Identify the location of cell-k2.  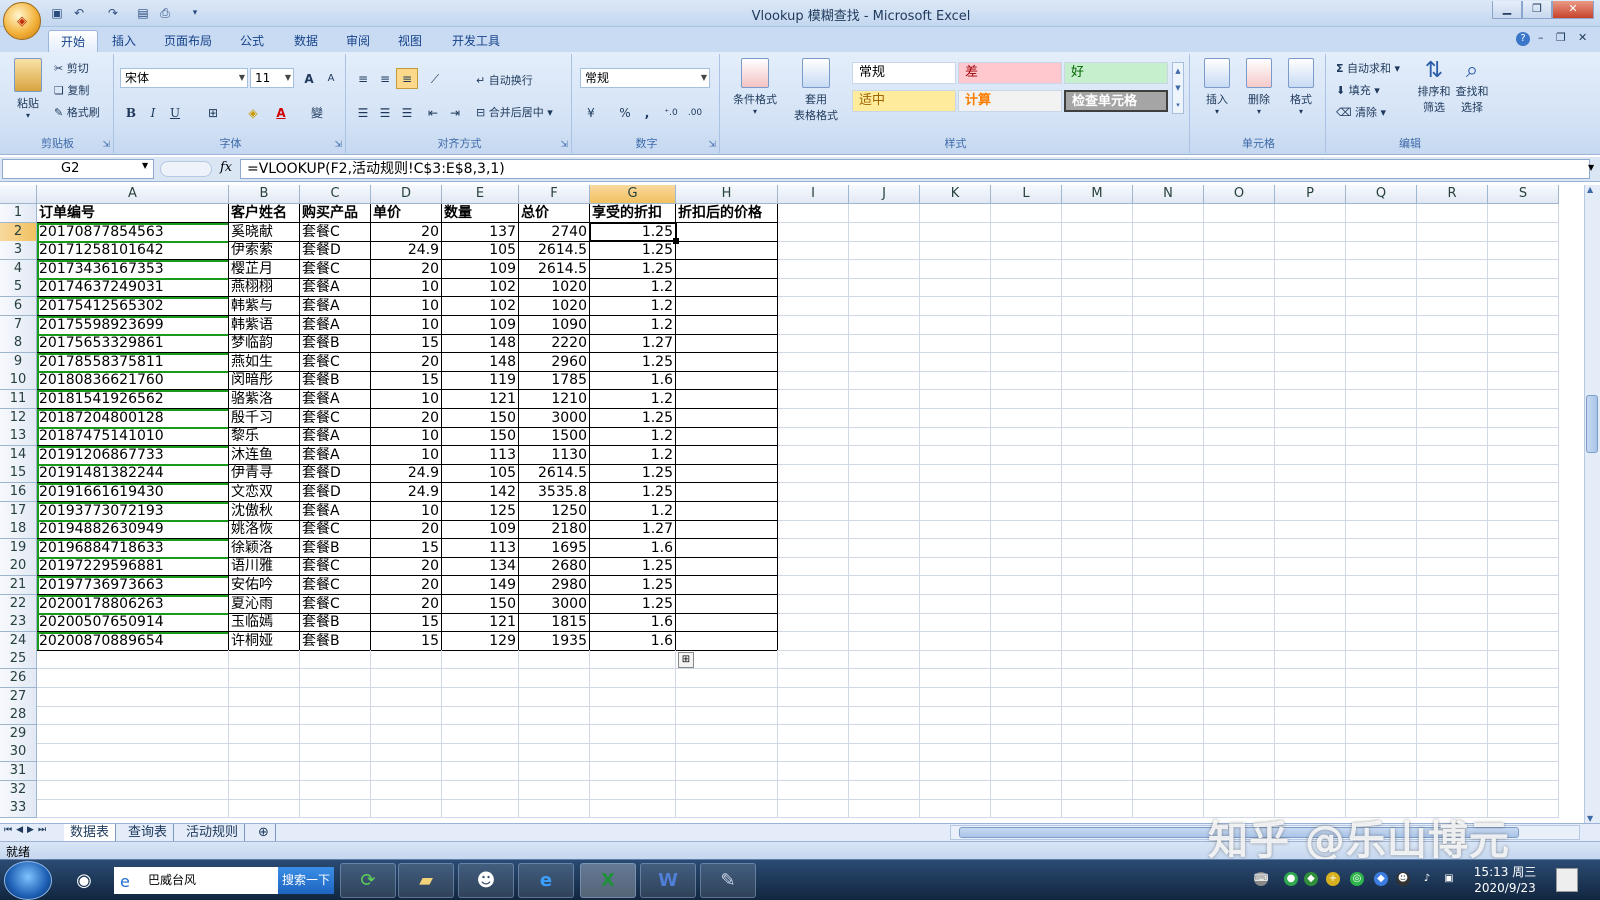
(955, 232).